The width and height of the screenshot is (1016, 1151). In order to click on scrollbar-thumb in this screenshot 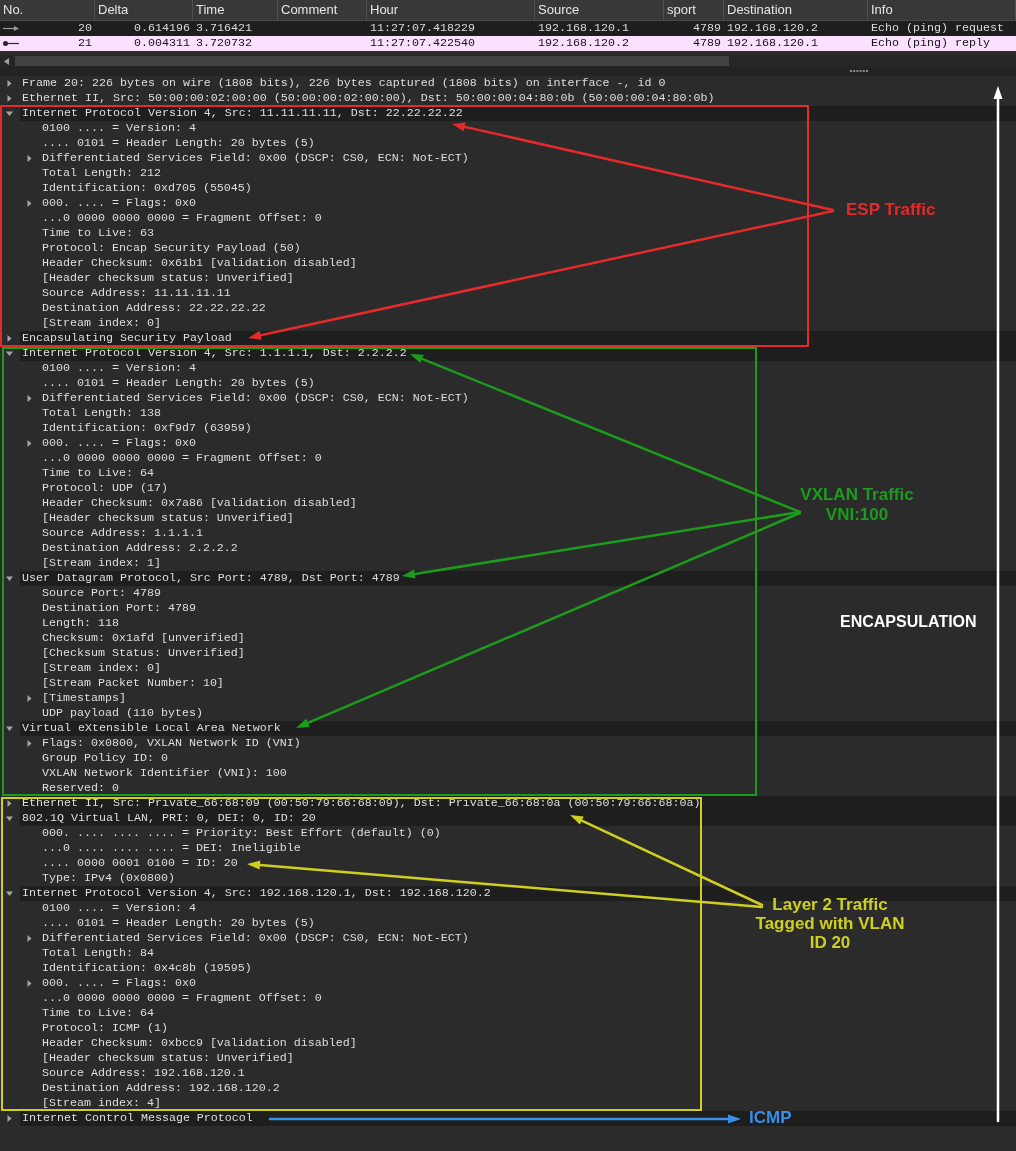, I will do `click(372, 61)`.